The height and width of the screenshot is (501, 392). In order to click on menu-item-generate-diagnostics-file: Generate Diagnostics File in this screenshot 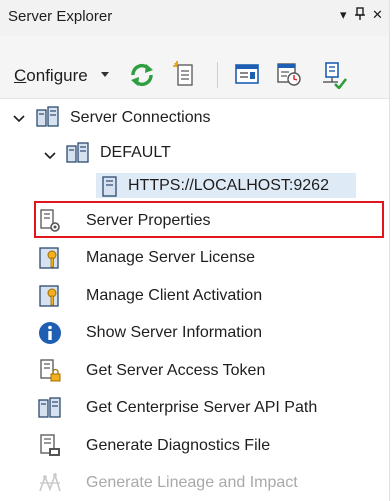, I will do `click(207, 445)`.